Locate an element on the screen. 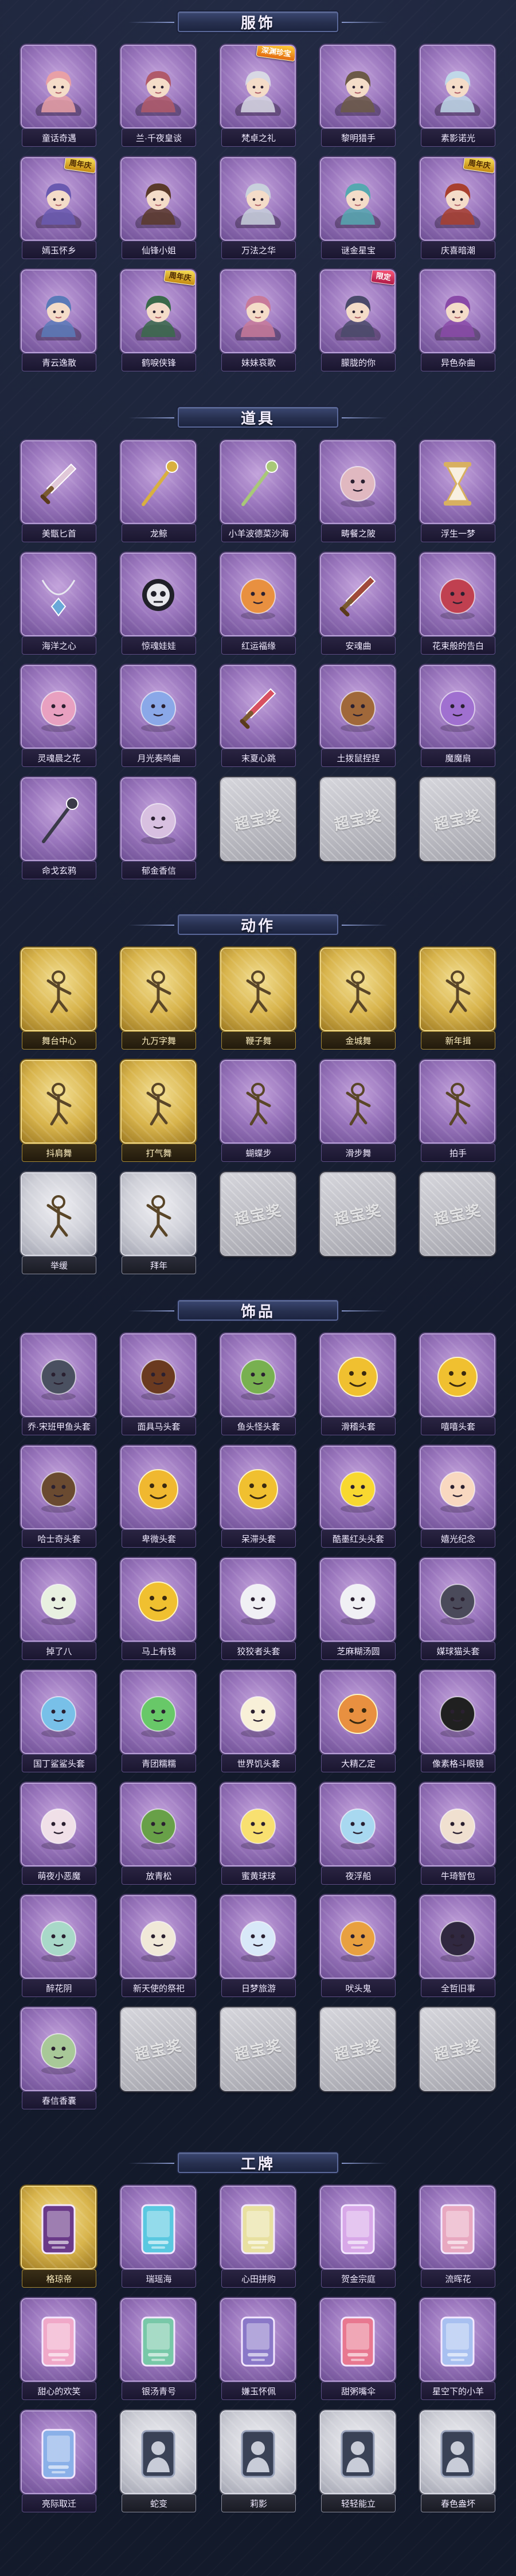  reward-item: 蜜黄球球 is located at coordinates (258, 1834).